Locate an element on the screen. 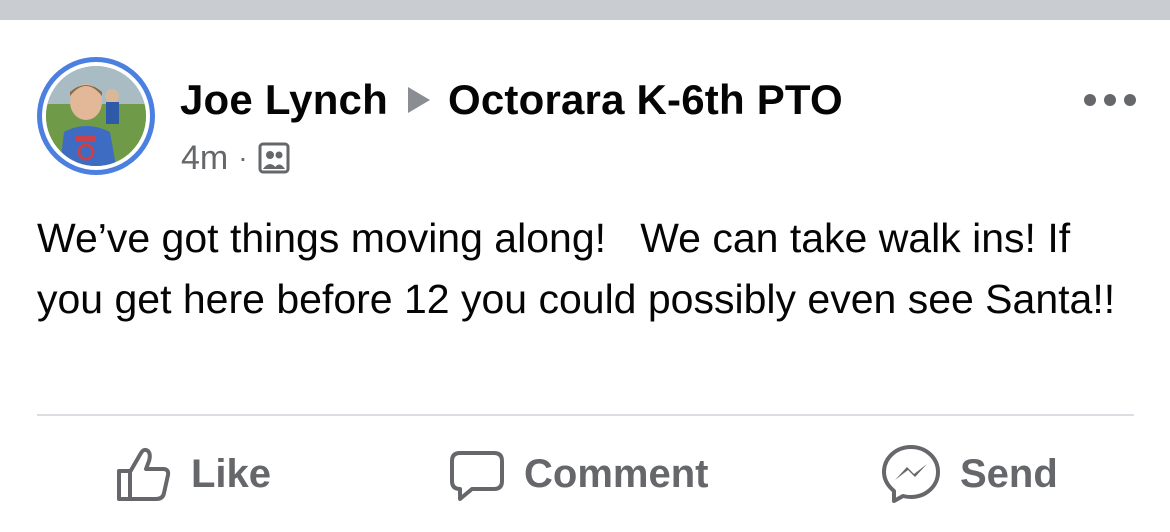 The image size is (1170, 532). post-meta: 4m · is located at coordinates (235, 158).